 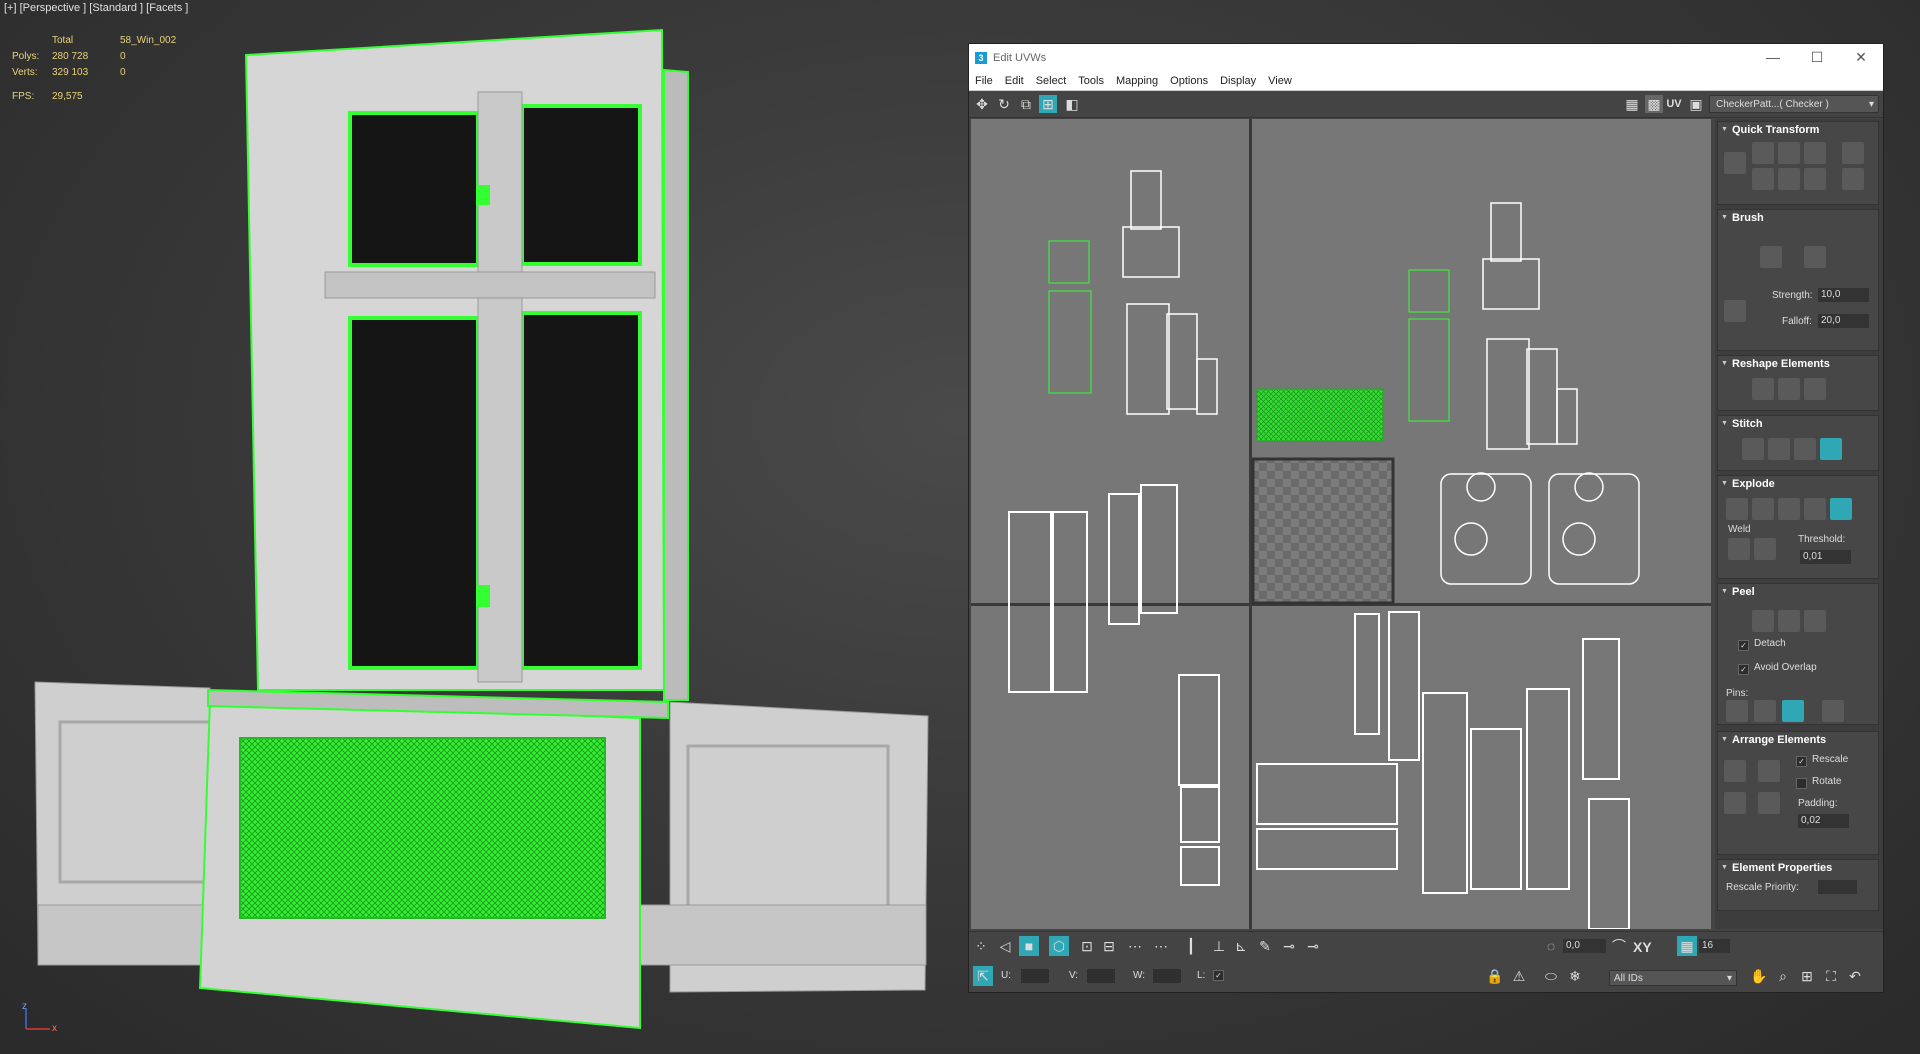 What do you see at coordinates (1109, 946) in the screenshot?
I see `shrink-selection-icon: ⊟` at bounding box center [1109, 946].